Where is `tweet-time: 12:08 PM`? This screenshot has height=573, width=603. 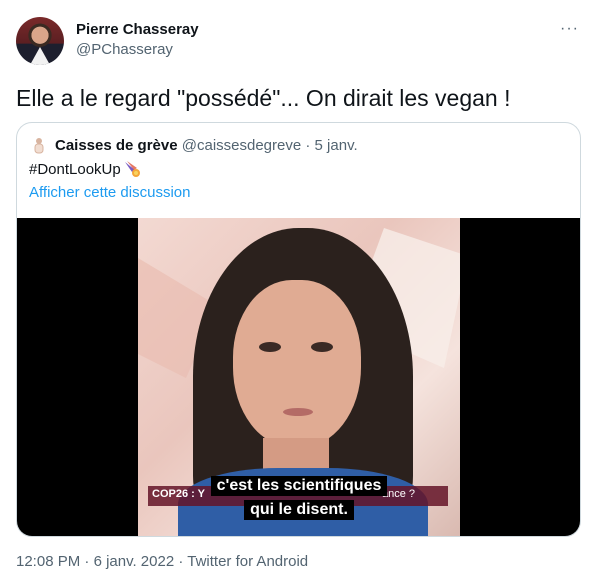
tweet-time: 12:08 PM is located at coordinates (48, 561).